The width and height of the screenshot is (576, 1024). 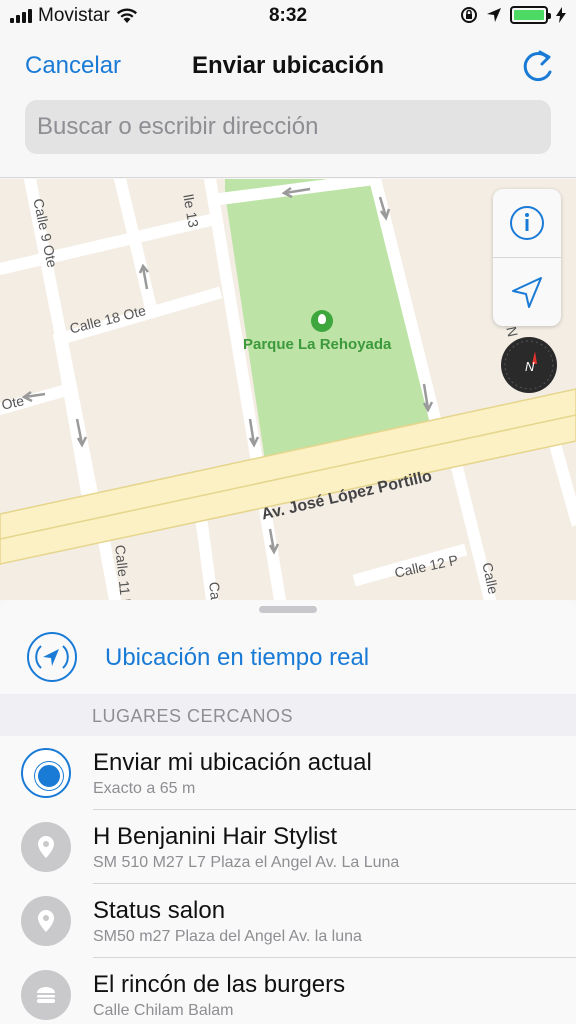 What do you see at coordinates (561, 15) in the screenshot?
I see `charging-icon` at bounding box center [561, 15].